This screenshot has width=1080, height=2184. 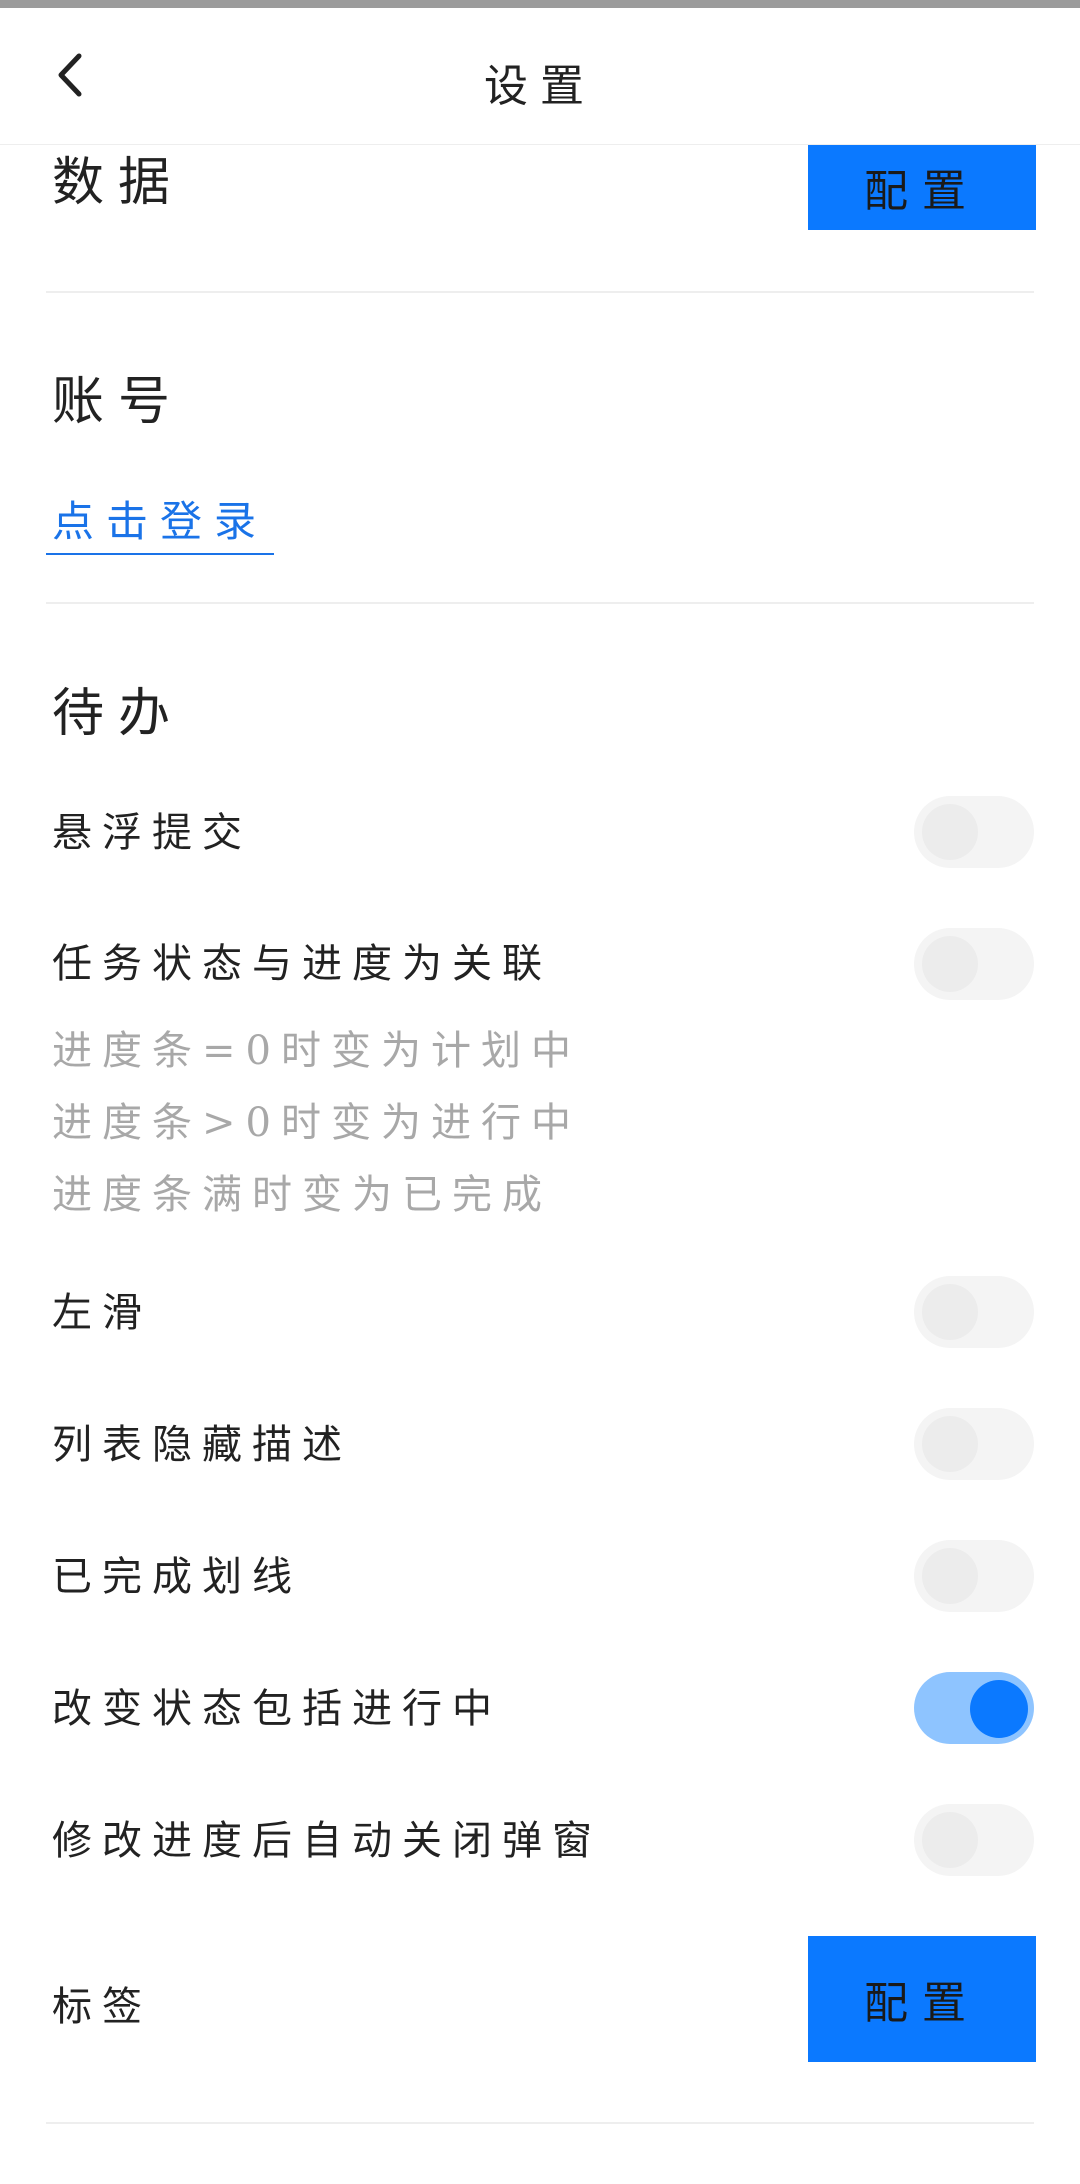 I want to click on toggle-strikethrough-completed, so click(x=974, y=1576).